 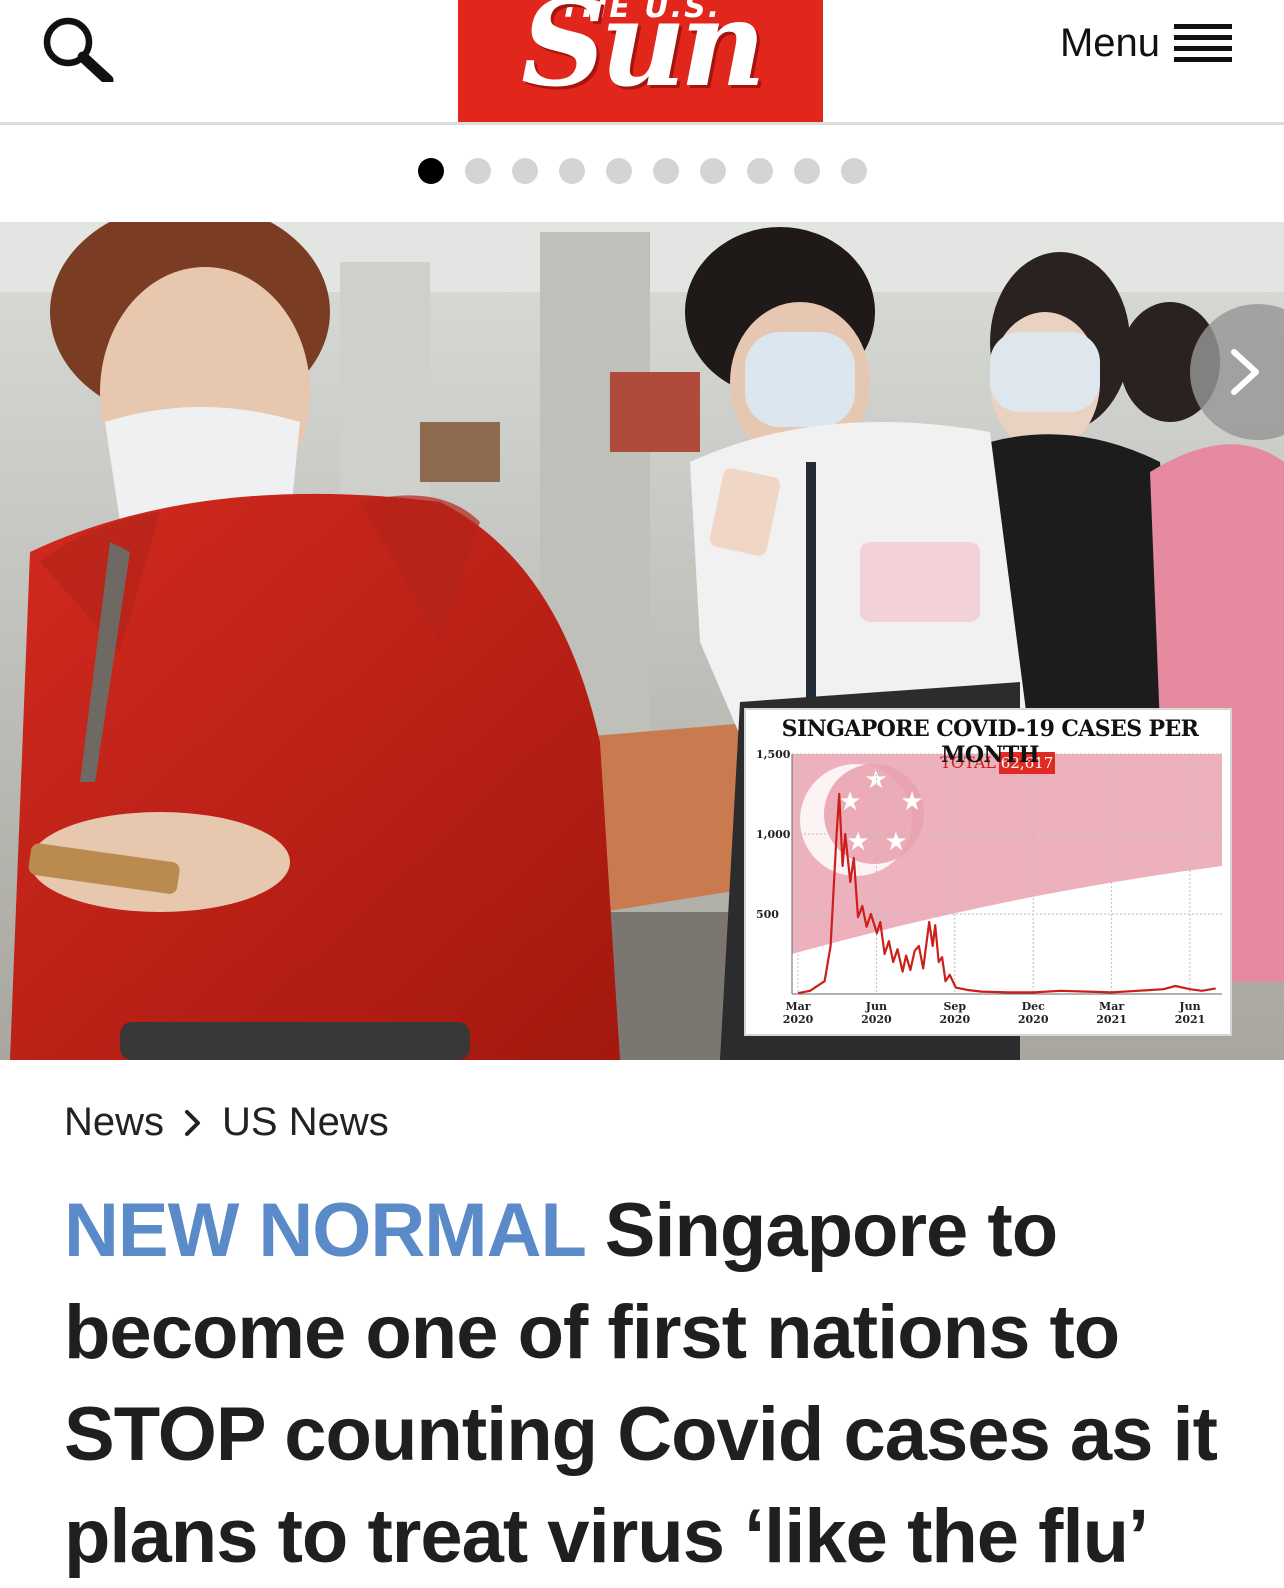 I want to click on breadcrumb-news-link: News, so click(x=114, y=1122).